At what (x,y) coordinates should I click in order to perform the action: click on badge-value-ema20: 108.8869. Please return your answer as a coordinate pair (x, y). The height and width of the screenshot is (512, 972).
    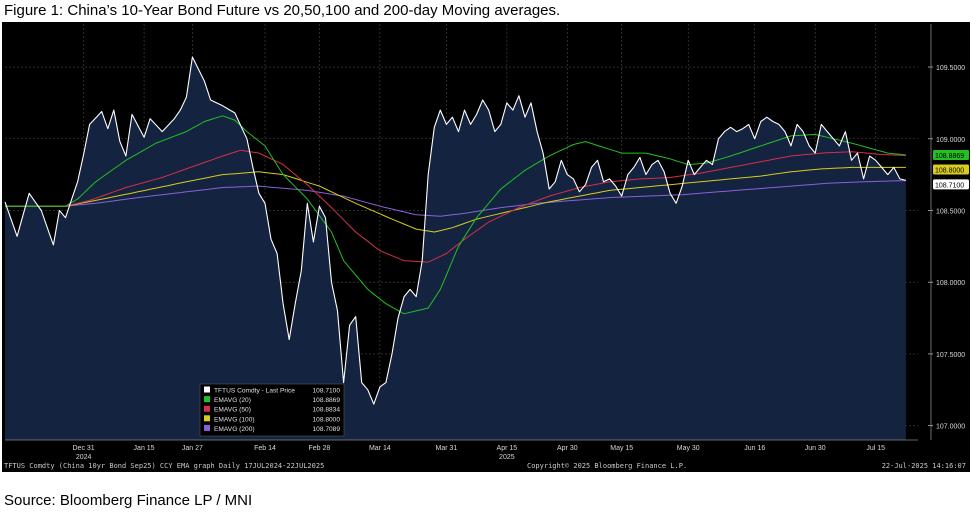
    Looking at the image, I should click on (949, 156).